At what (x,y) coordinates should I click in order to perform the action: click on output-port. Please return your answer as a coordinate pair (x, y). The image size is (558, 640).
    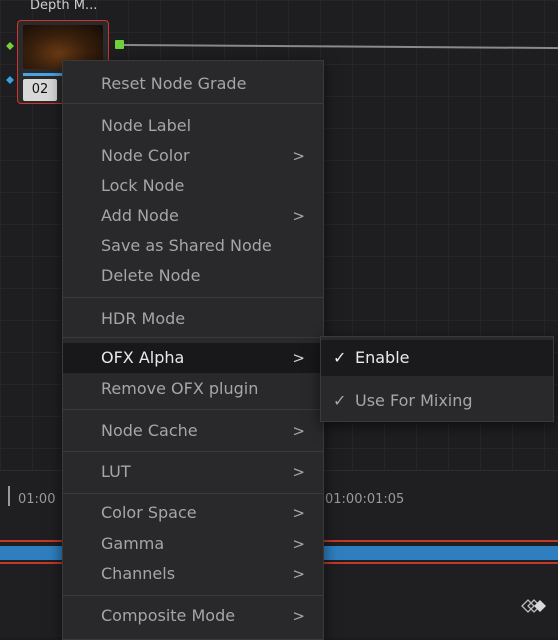
    Looking at the image, I should click on (119, 44).